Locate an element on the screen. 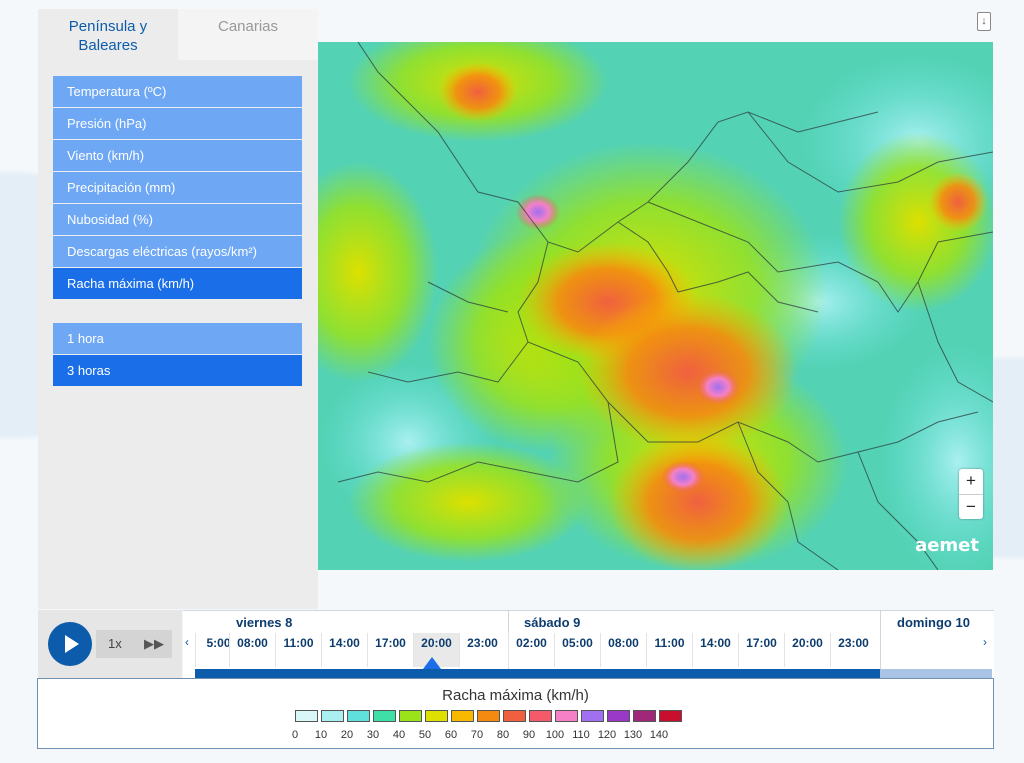 The width and height of the screenshot is (1024, 763). legend-tick-label: 90 is located at coordinates (529, 735).